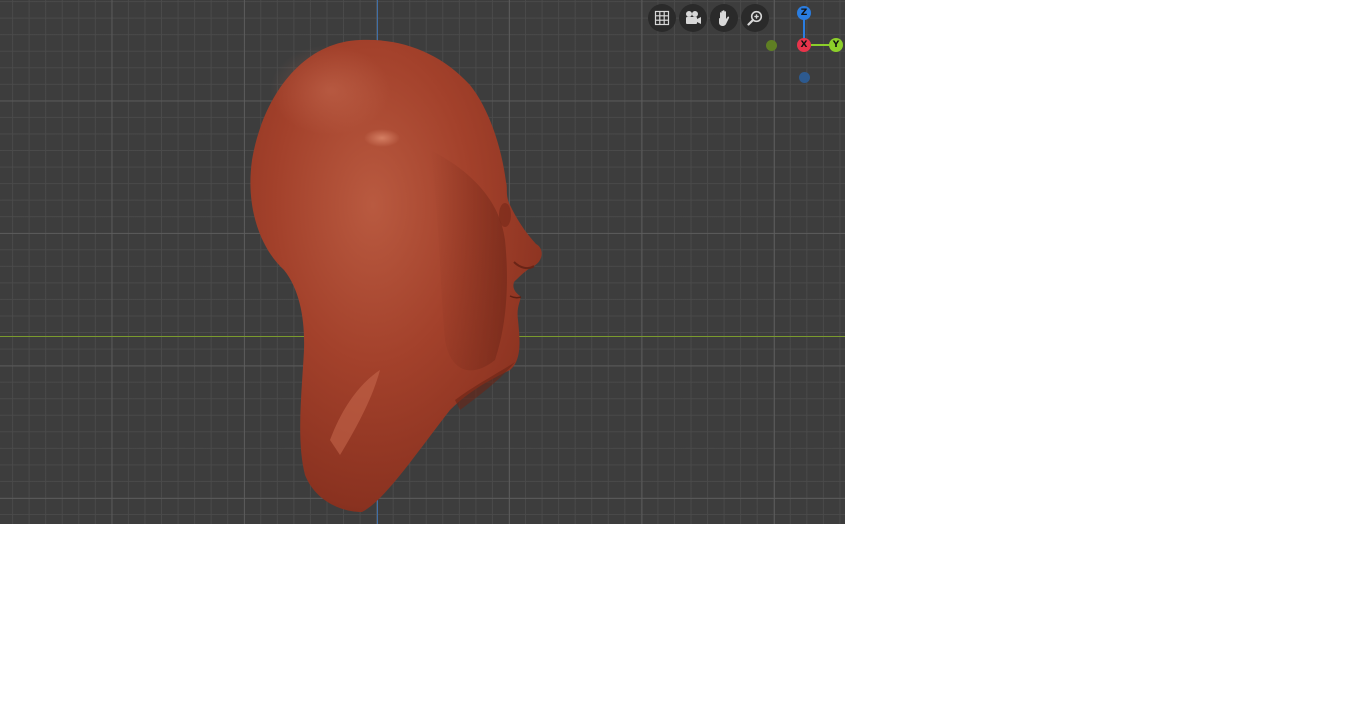 This screenshot has height=717, width=1360. I want to click on pan-button, so click(724, 18).